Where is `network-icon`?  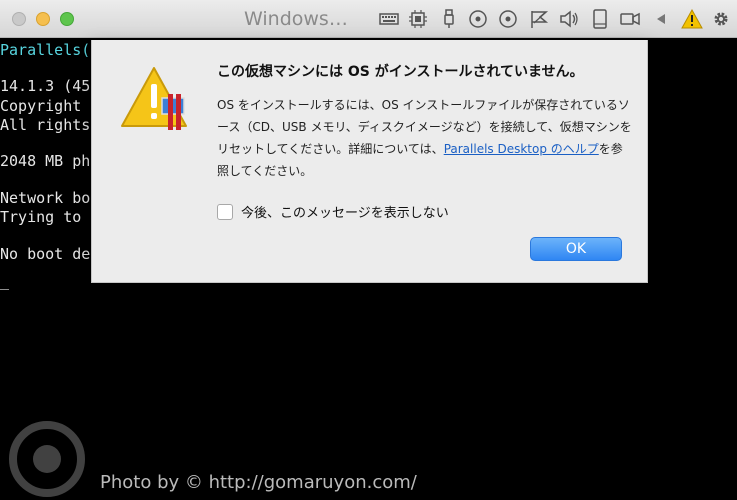
network-icon is located at coordinates (539, 19).